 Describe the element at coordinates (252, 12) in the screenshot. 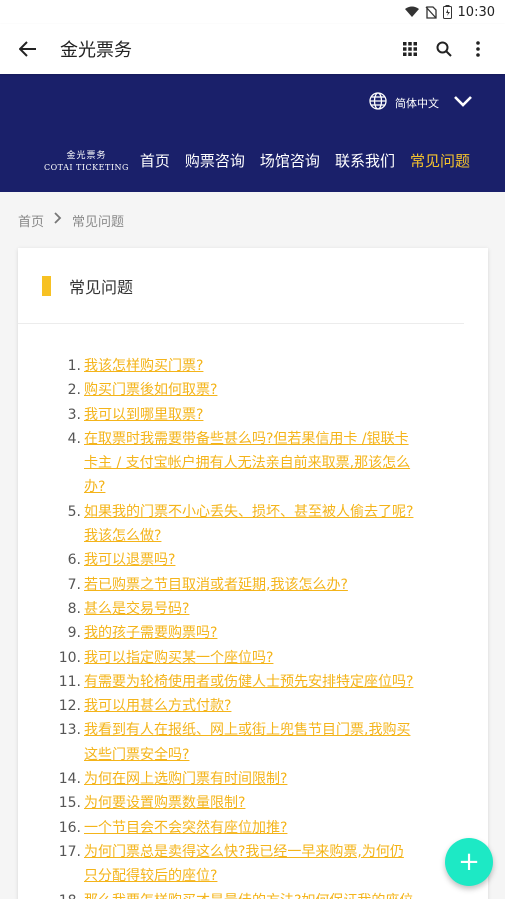

I see `status-bar: 10:30` at that location.